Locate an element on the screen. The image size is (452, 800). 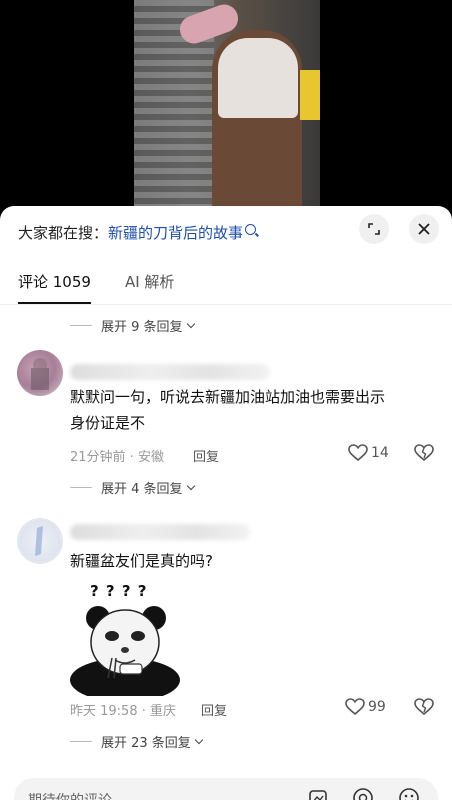
trending-search-prefix: 大家都在搜： is located at coordinates (63, 232).